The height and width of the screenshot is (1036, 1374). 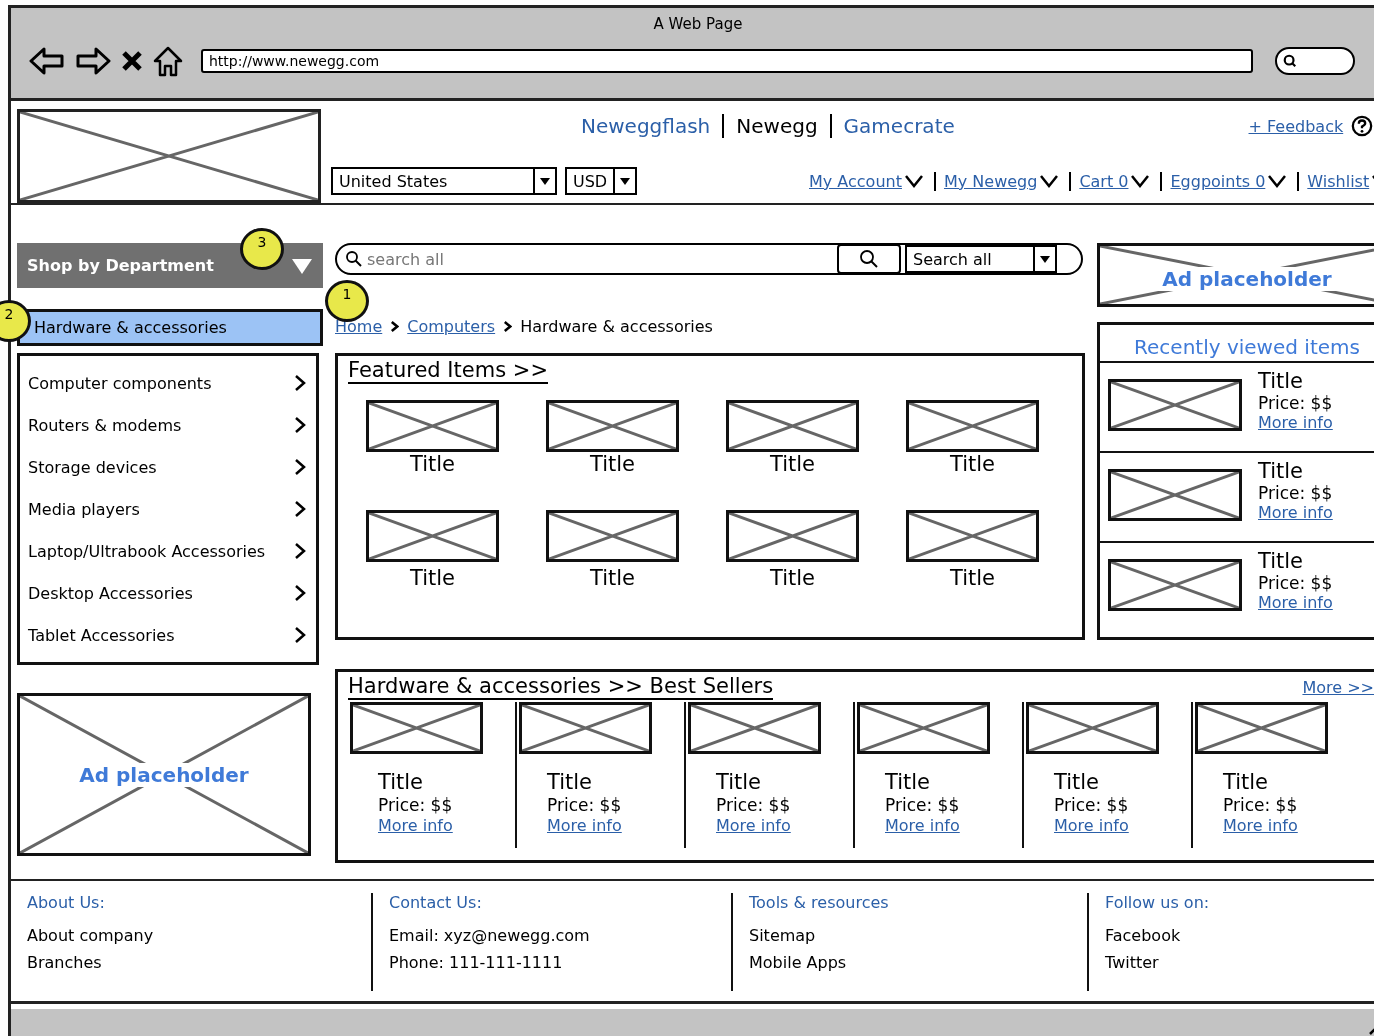 What do you see at coordinates (110, 593) in the screenshot?
I see `category-item: Desktop Accessories` at bounding box center [110, 593].